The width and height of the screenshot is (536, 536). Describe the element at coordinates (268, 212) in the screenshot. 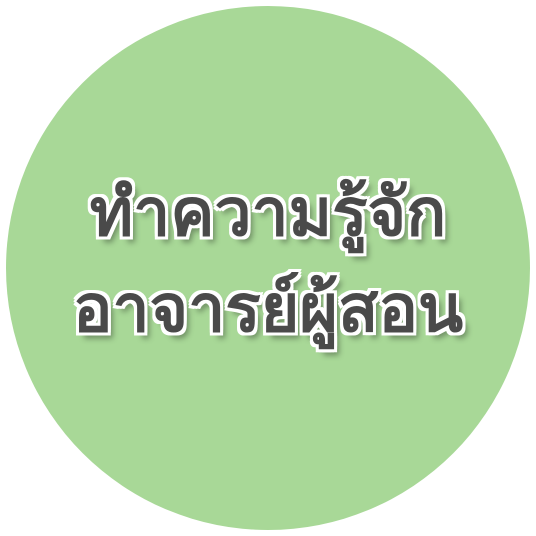

I see `badge-title-line-1: ทำความรู้จัก` at that location.